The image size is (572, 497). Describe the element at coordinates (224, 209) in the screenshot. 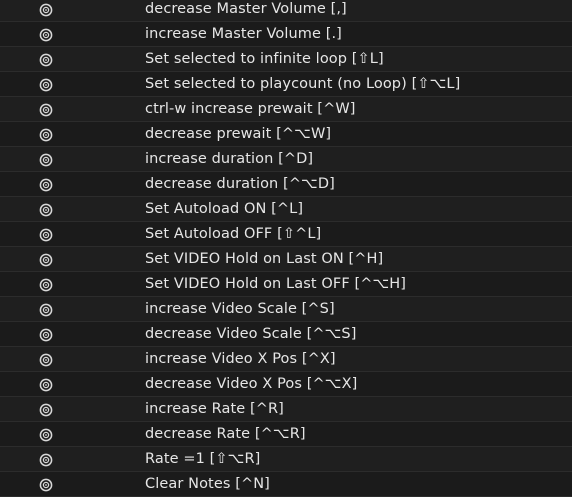

I see `list-item-label: Set Autoload ON [^L]` at that location.